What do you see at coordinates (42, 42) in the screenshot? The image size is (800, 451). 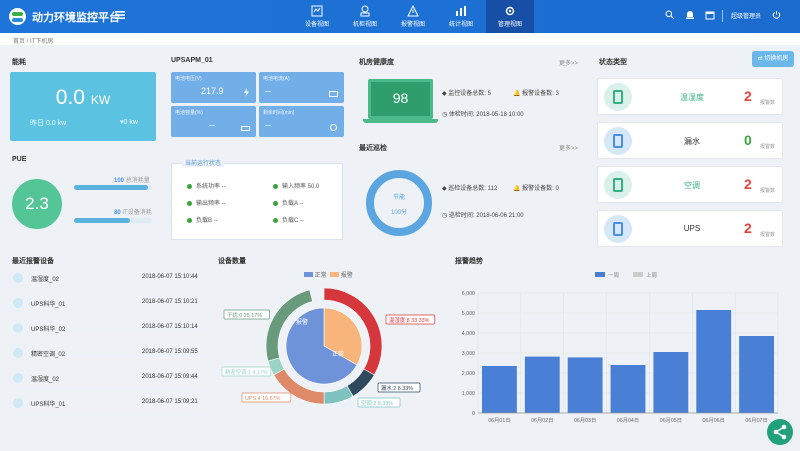 I see `breadcrumb-current: IT下机房` at bounding box center [42, 42].